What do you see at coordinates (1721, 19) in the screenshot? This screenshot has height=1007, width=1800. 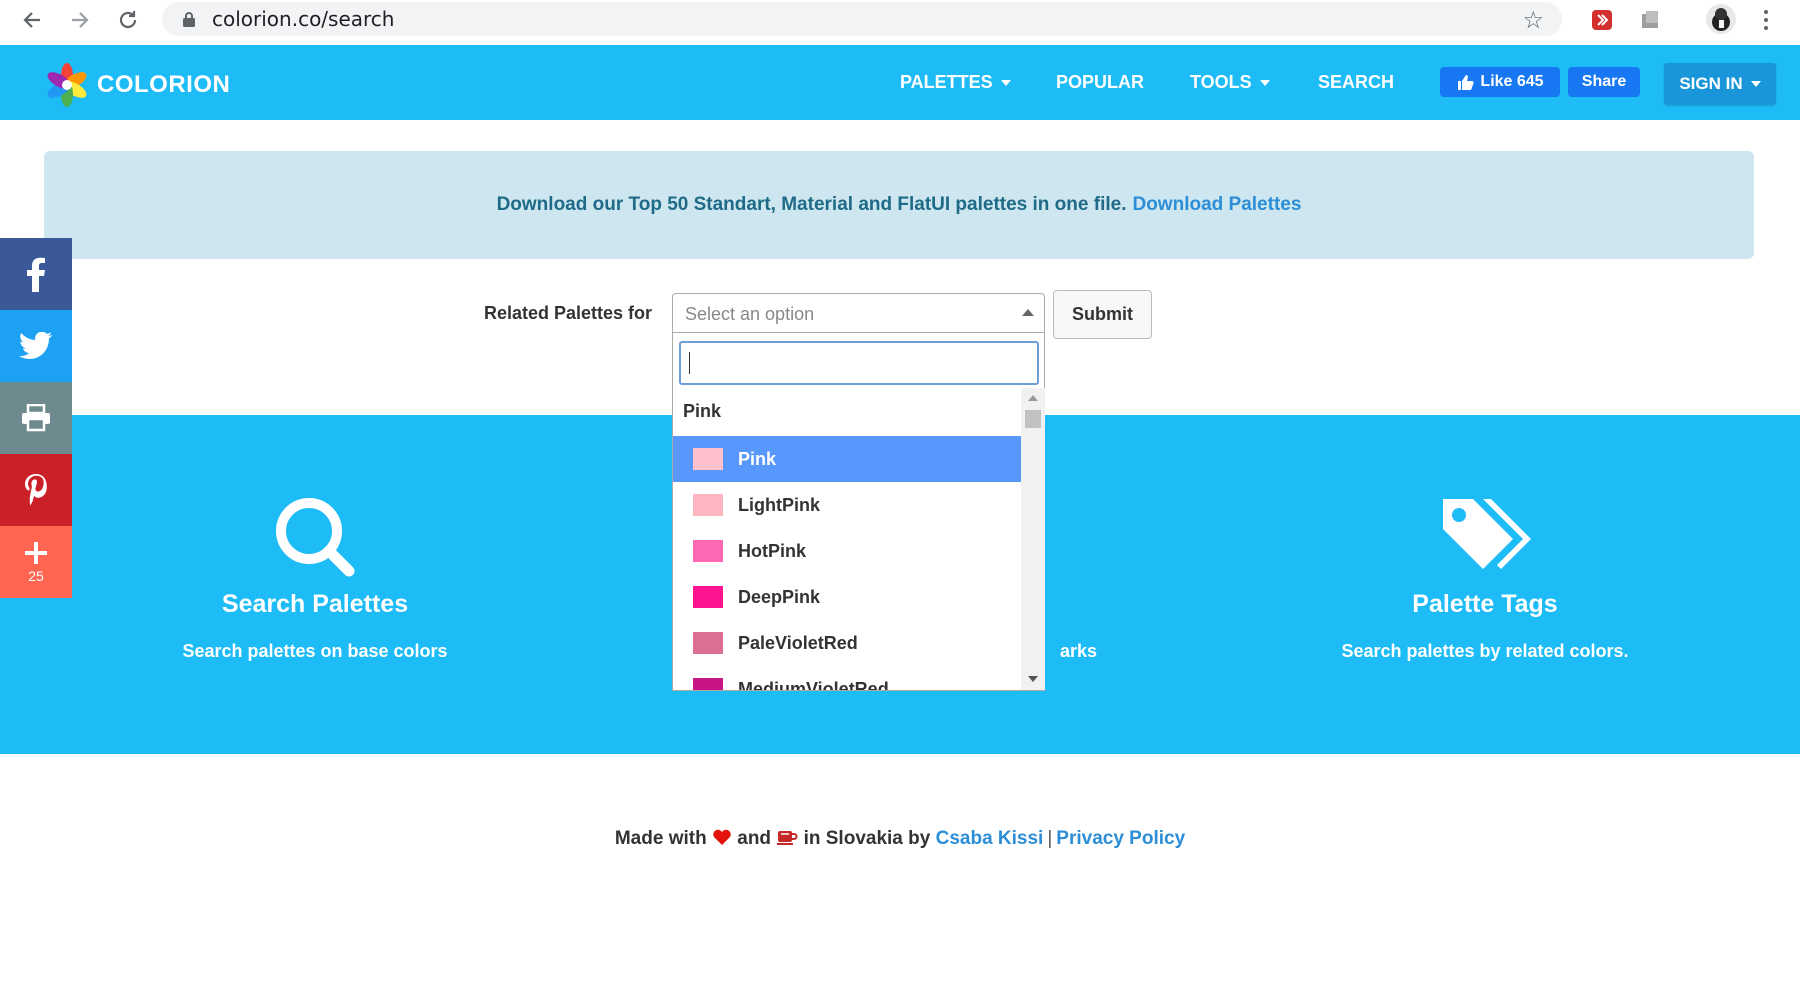 I see `profile-avatar` at bounding box center [1721, 19].